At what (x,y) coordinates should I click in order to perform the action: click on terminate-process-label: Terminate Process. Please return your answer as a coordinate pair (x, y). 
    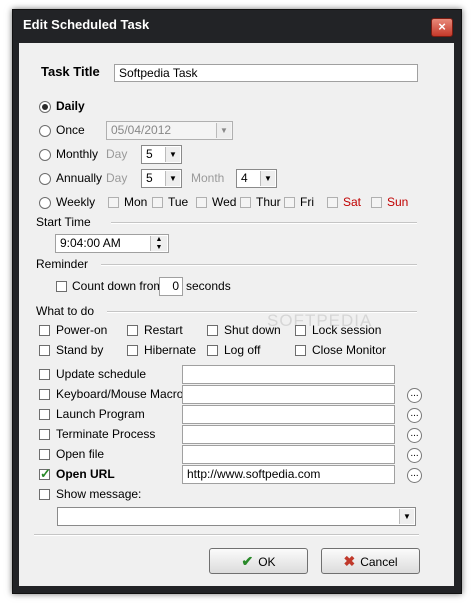
    Looking at the image, I should click on (106, 434).